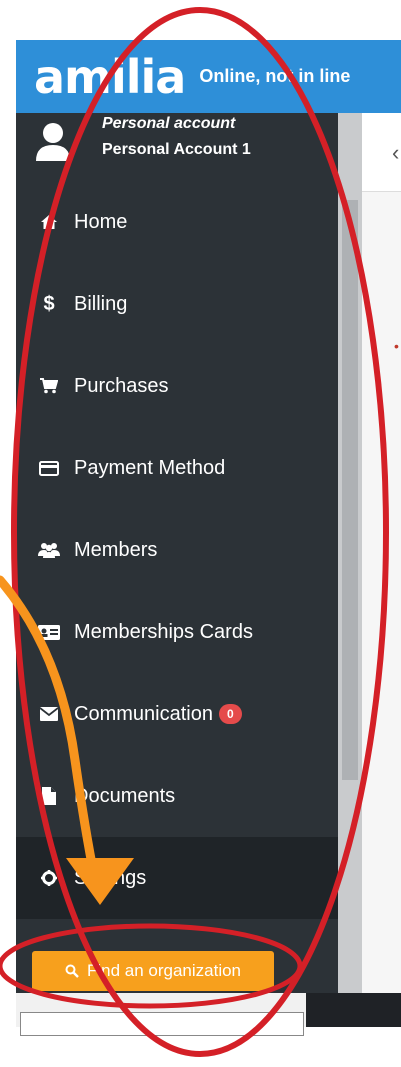  What do you see at coordinates (177, 796) in the screenshot?
I see `sidebar-item-documents: Documents` at bounding box center [177, 796].